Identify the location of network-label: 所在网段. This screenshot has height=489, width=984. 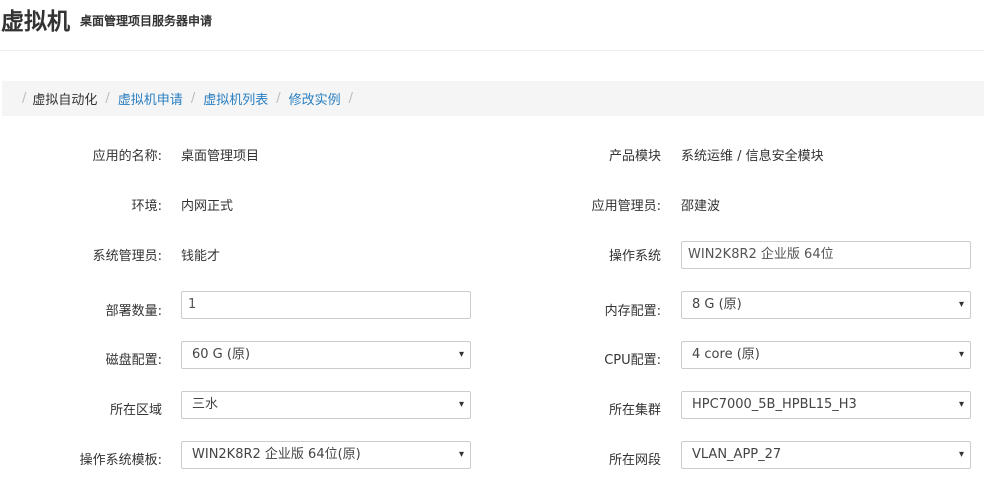
(634, 460).